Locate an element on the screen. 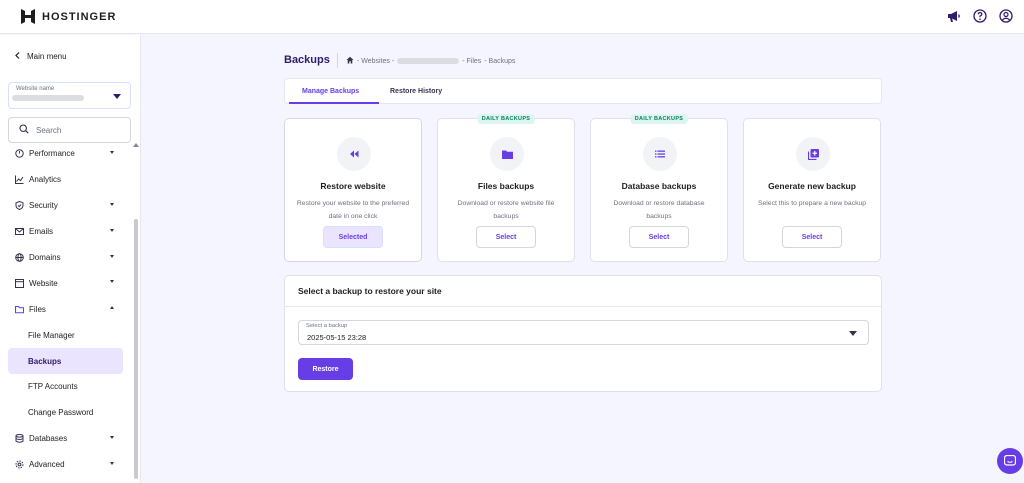  breadcrumb-websites: - Websites - is located at coordinates (375, 61).